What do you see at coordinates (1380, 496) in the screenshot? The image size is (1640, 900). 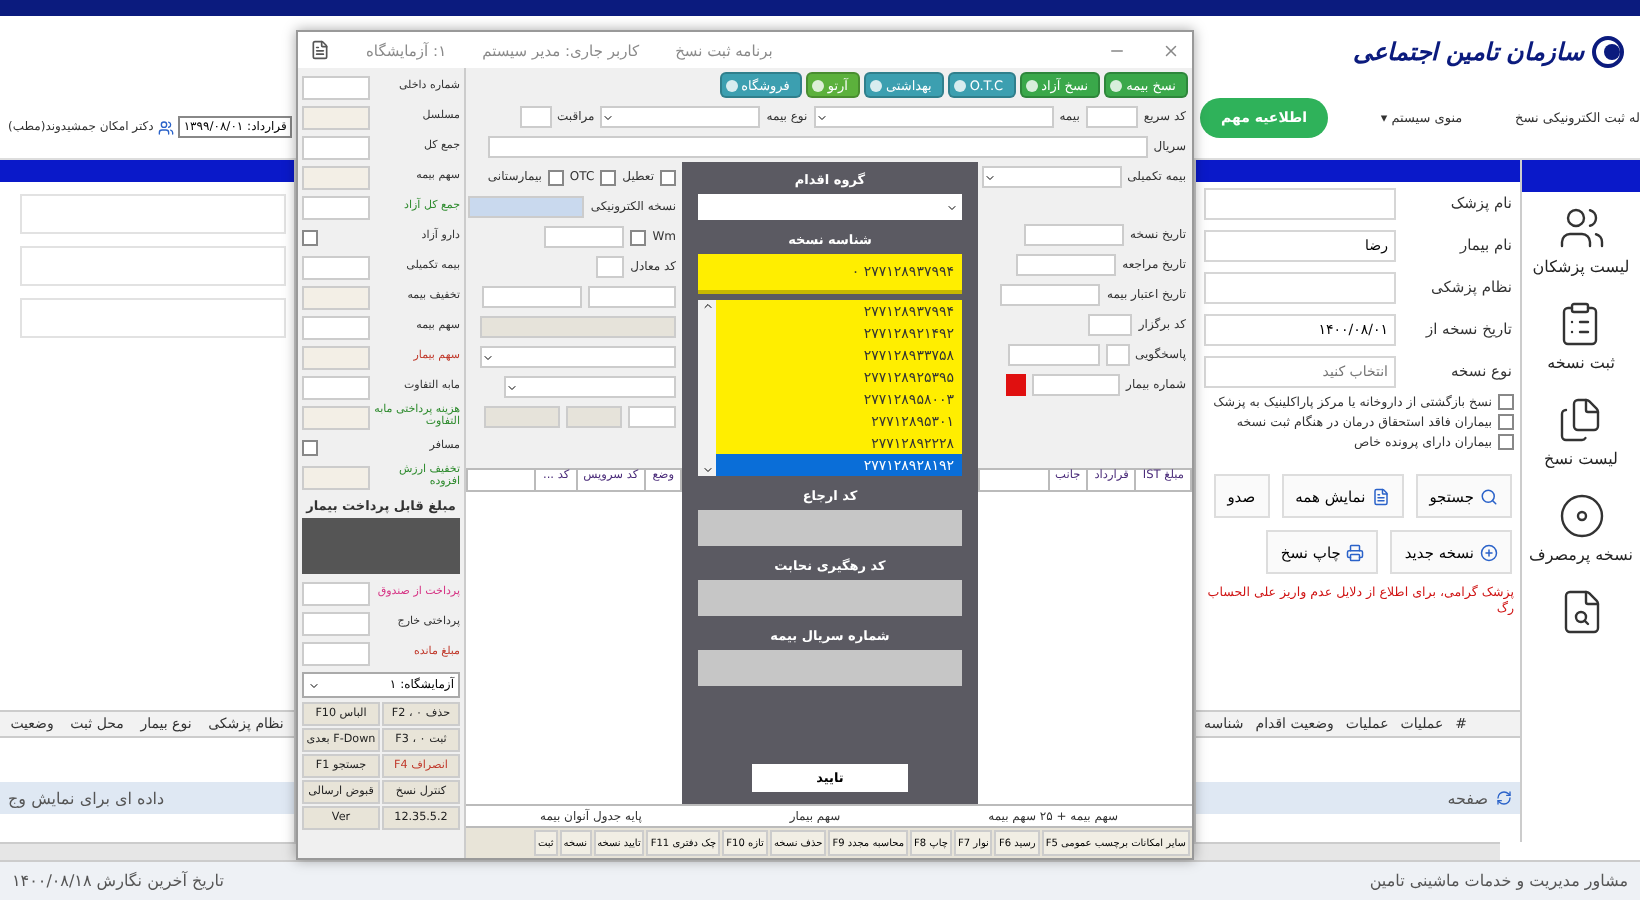 I see `document-icon` at bounding box center [1380, 496].